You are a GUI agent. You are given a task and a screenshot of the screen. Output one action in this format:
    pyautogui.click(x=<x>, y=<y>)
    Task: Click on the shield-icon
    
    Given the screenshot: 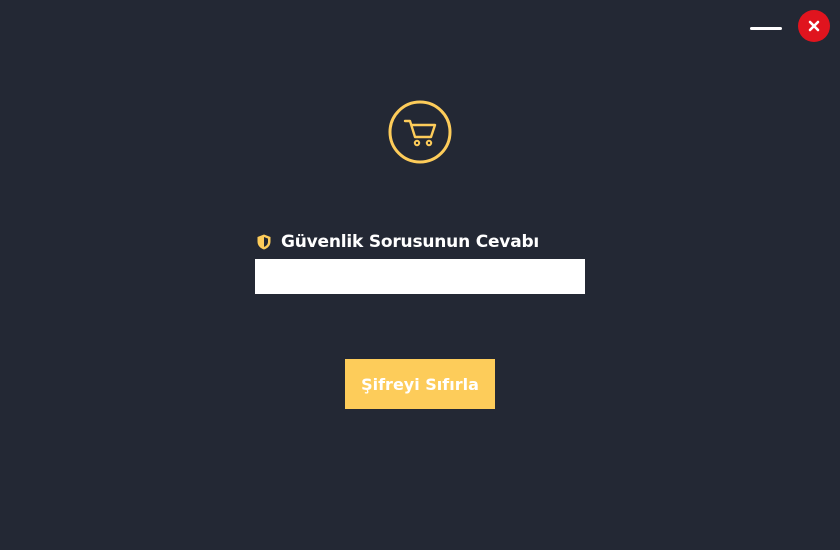 What is the action you would take?
    pyautogui.click(x=264, y=242)
    